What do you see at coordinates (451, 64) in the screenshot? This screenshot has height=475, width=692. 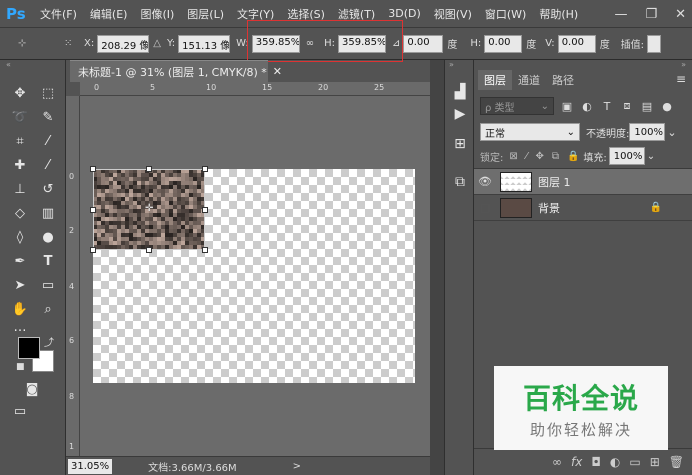 I see `strip-collapse-icon: »` at bounding box center [451, 64].